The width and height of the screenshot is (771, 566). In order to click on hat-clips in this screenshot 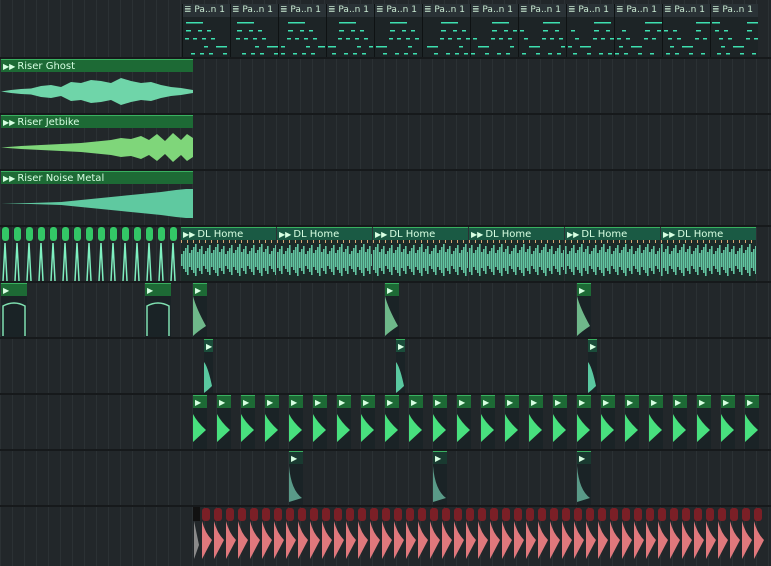, I will do `click(385, 536)`.